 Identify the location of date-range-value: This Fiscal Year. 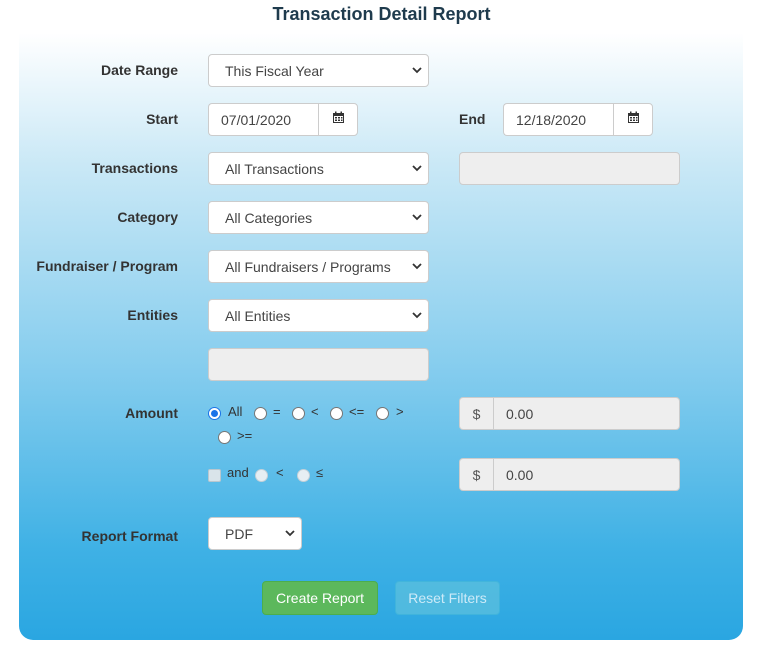
(274, 70).